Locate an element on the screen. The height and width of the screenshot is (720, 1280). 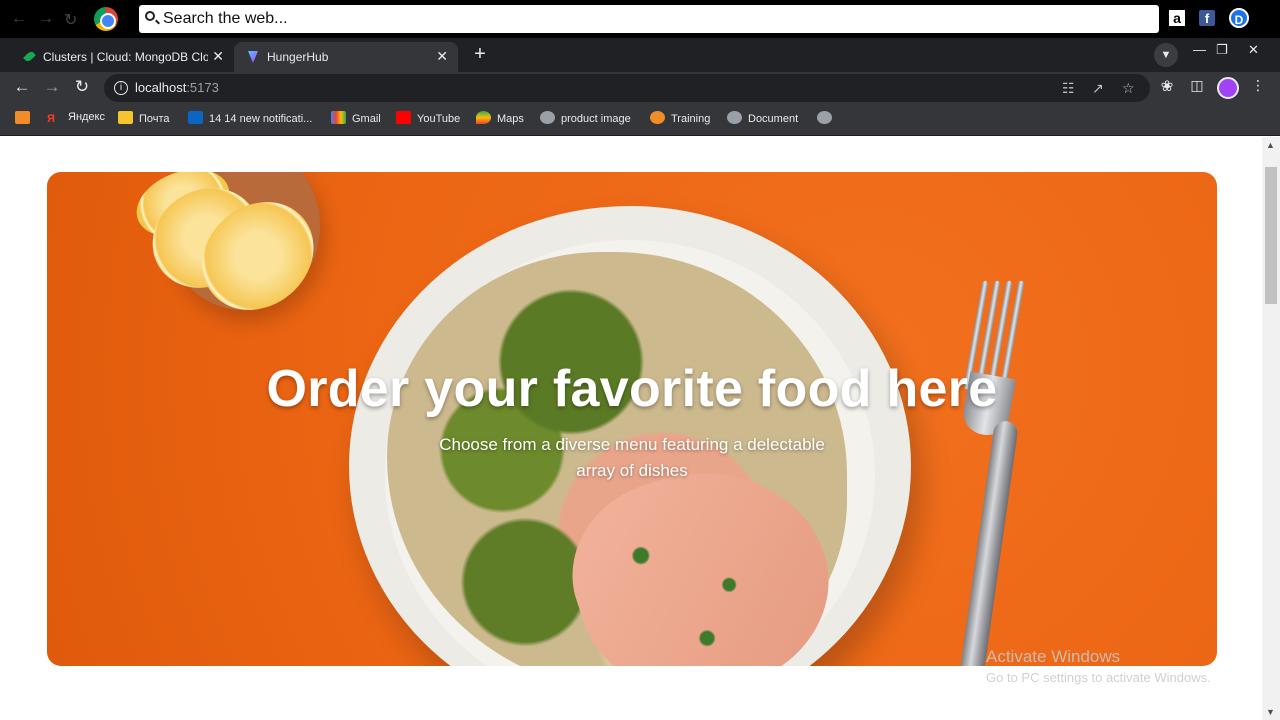
bookmark-label: YouTube is located at coordinates (439, 119).